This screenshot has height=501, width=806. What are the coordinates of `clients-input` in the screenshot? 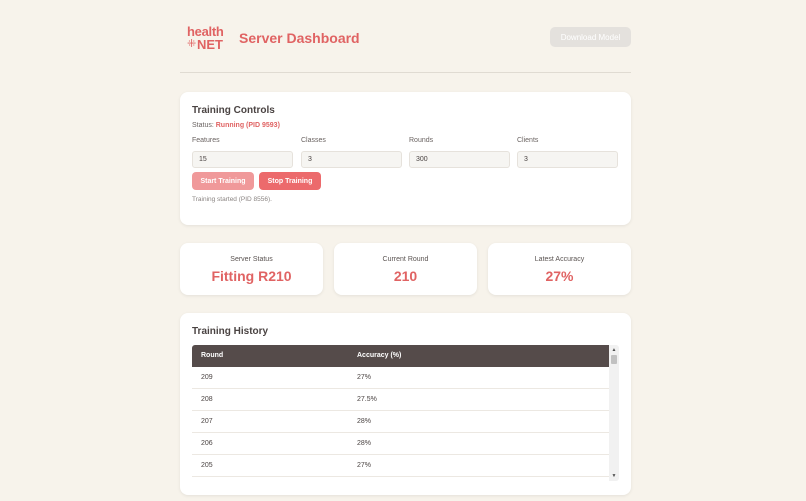 It's located at (567, 159).